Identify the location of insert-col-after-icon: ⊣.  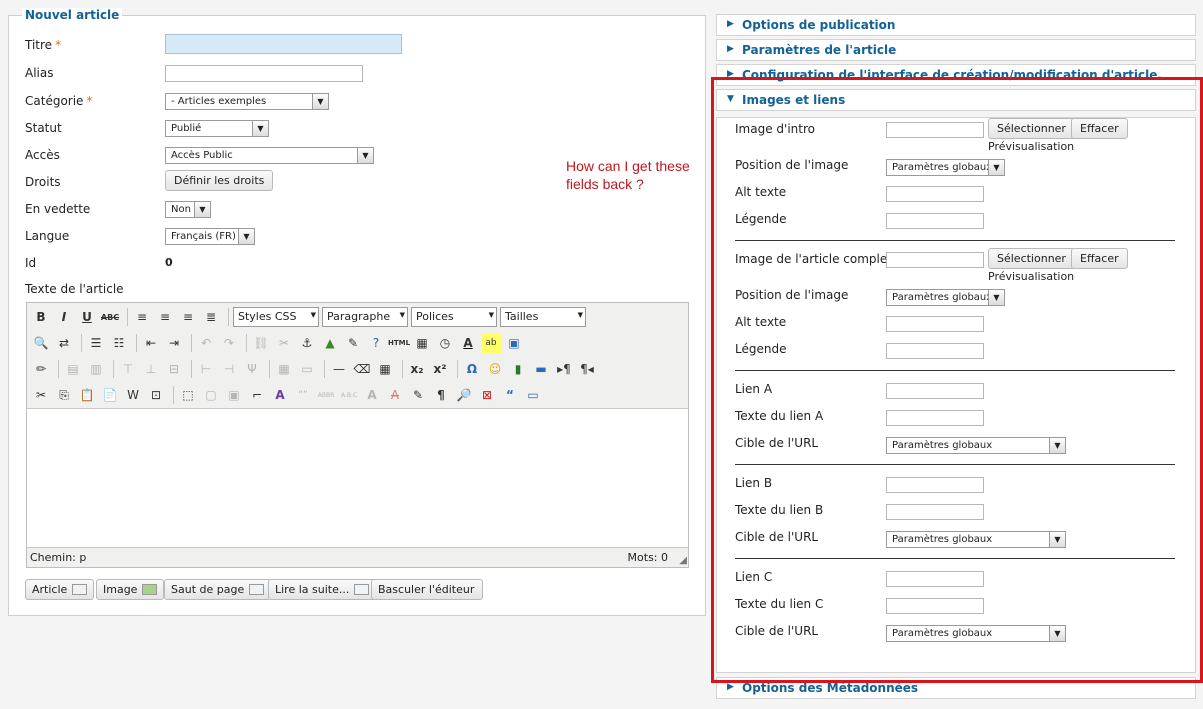
(229, 369).